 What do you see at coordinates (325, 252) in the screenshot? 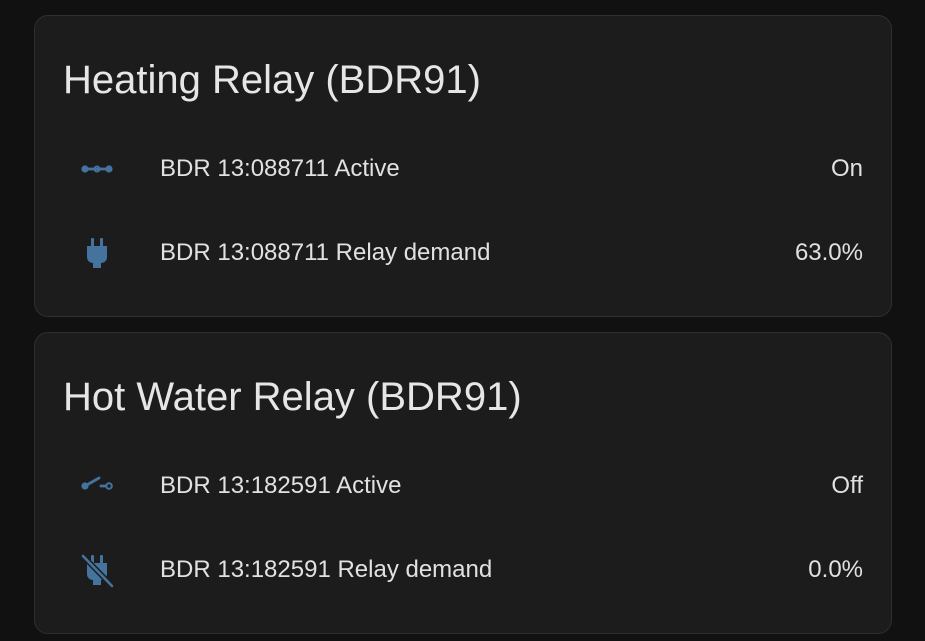
I see `entity-name: BDR 13:088711 Relay demand` at bounding box center [325, 252].